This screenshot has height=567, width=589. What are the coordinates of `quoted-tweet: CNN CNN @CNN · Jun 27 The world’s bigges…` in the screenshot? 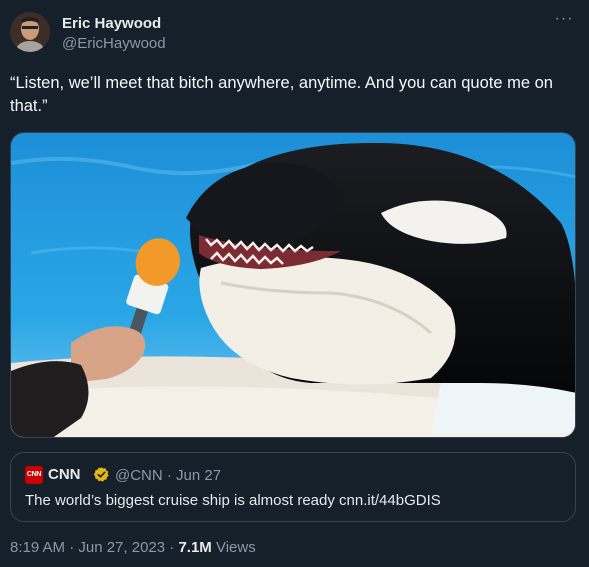 It's located at (293, 487).